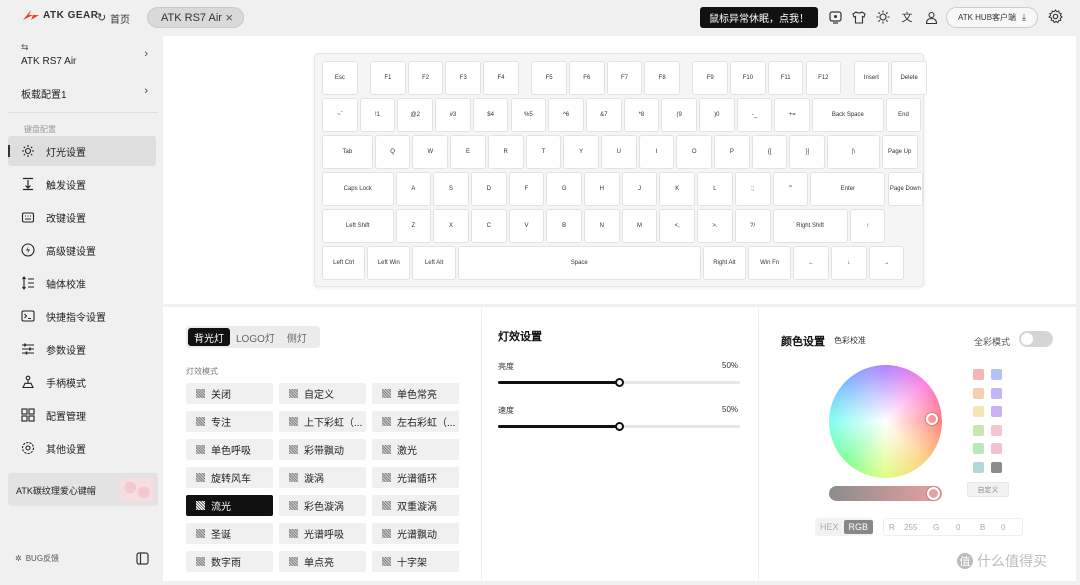 The image size is (1080, 585). What do you see at coordinates (425, 78) in the screenshot?
I see `key-f2: F2` at bounding box center [425, 78].